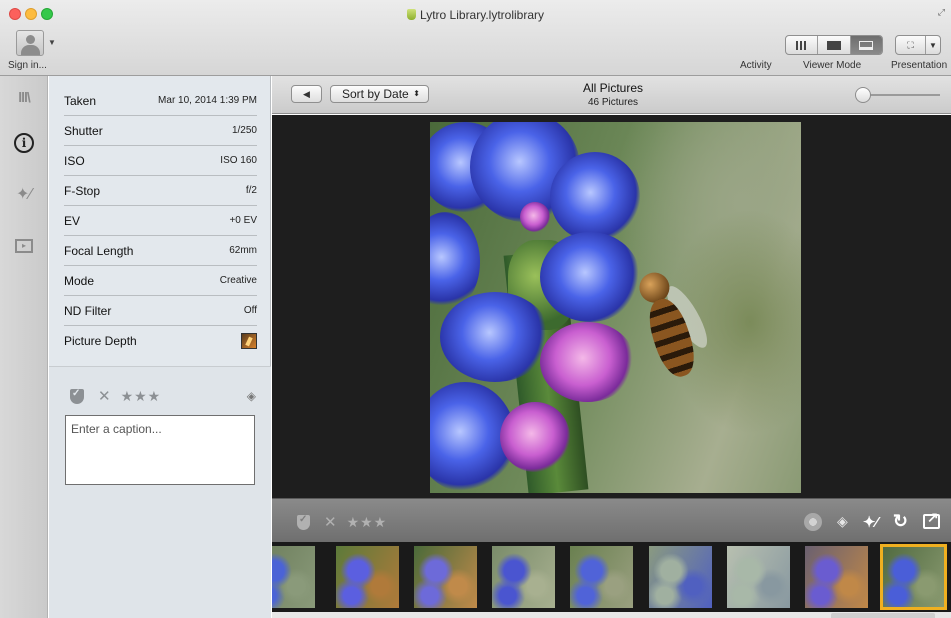 This screenshot has height=618, width=951. I want to click on library-icon: lll\, so click(24, 97).